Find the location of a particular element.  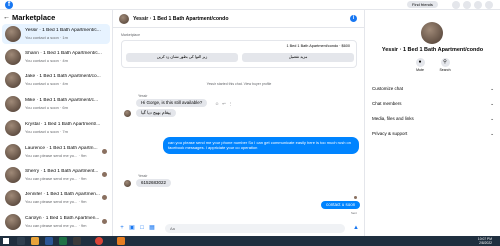

sidebar-title: Marketplace is located at coordinates (34, 17).